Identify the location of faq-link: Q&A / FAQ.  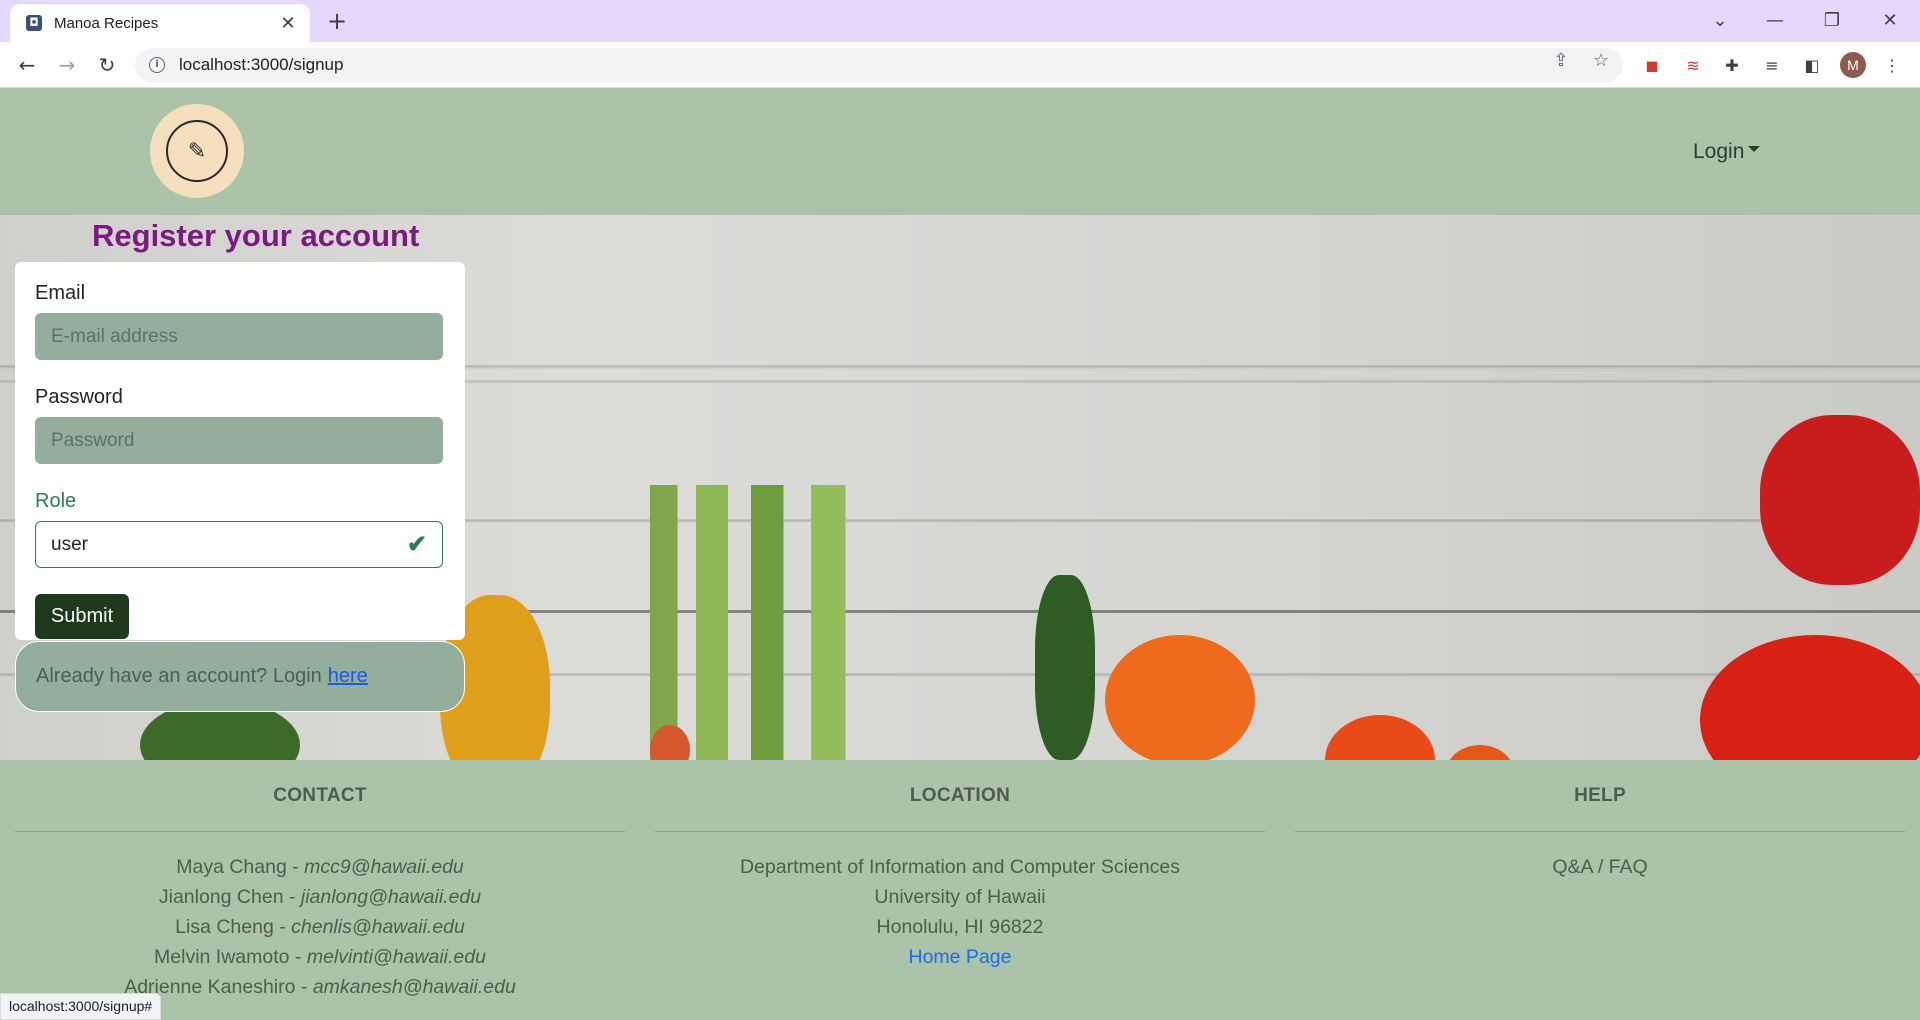
(1600, 867).